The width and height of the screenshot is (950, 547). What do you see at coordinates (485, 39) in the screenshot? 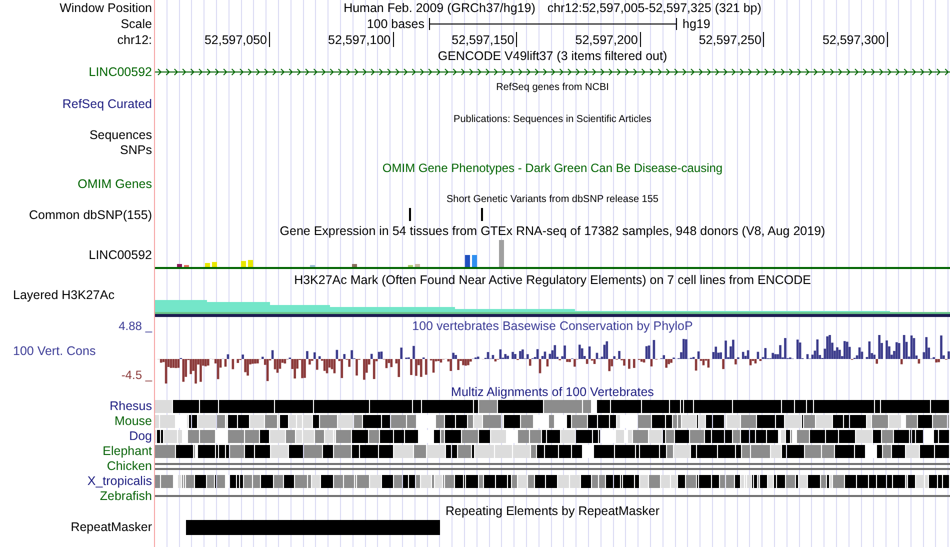
I see `coordinate-tick: 52,597,150` at bounding box center [485, 39].